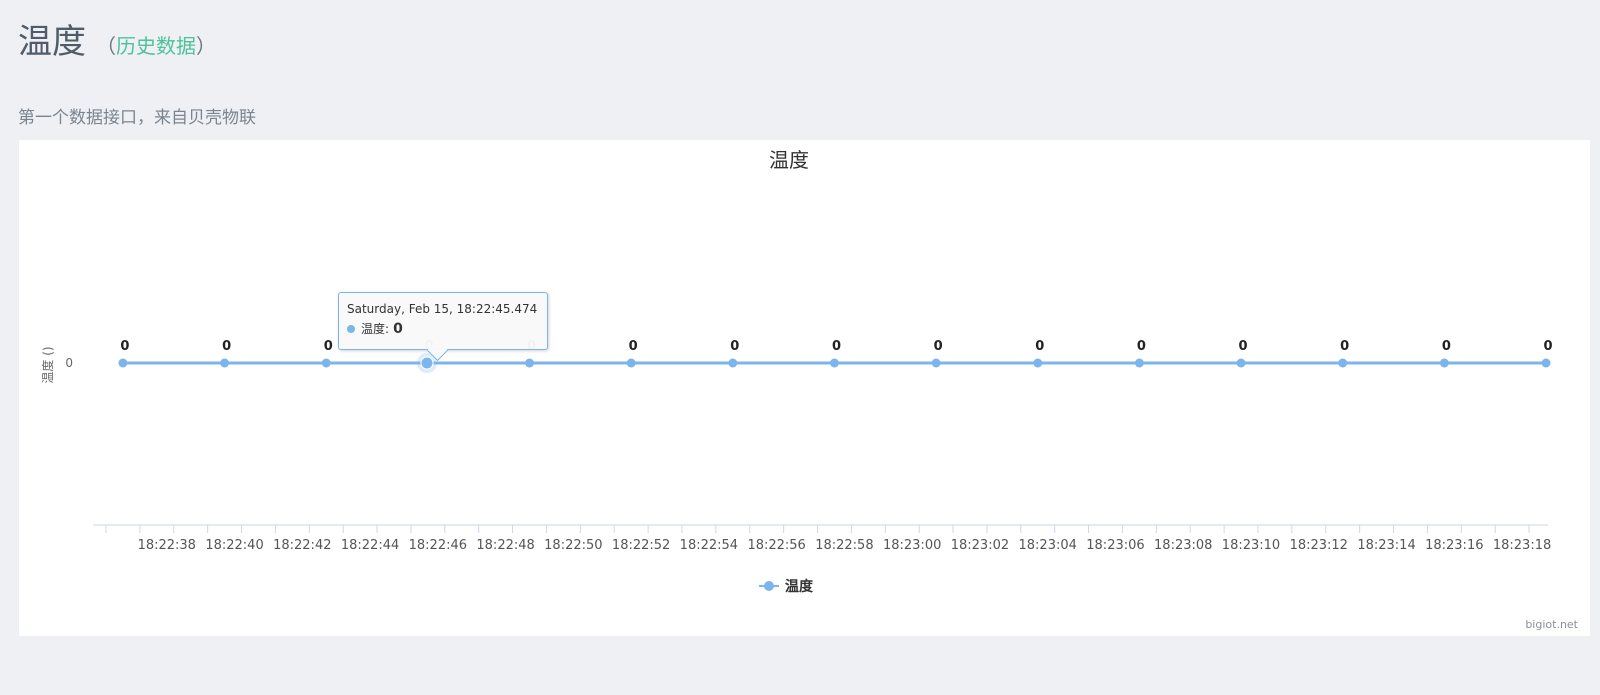 The width and height of the screenshot is (1600, 695). What do you see at coordinates (1522, 545) in the screenshot?
I see `x-tick-label: 18:23:18` at bounding box center [1522, 545].